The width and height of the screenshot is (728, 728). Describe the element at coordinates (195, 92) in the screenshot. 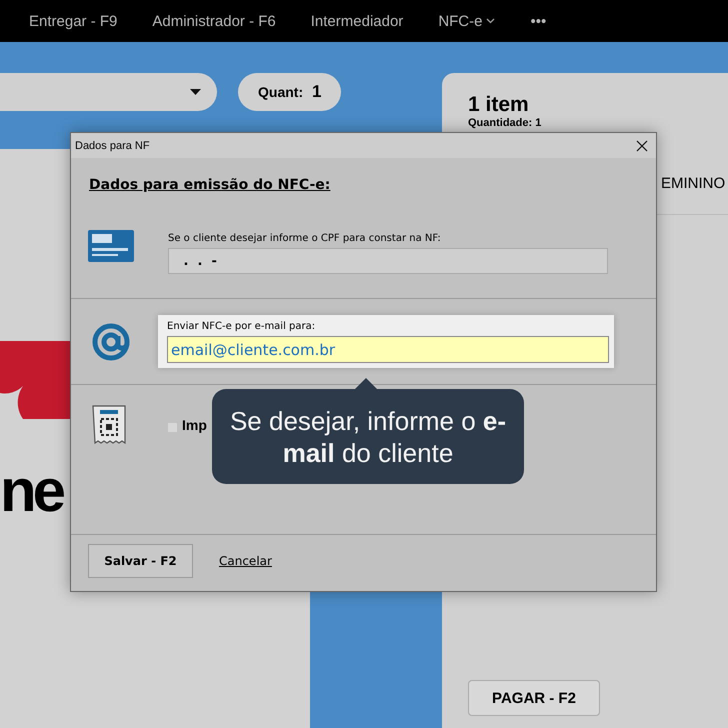

I see `caret-down-icon` at that location.